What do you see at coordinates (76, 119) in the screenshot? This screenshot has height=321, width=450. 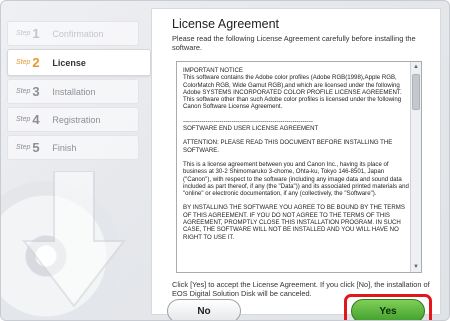 I see `step-name: Registration` at bounding box center [76, 119].